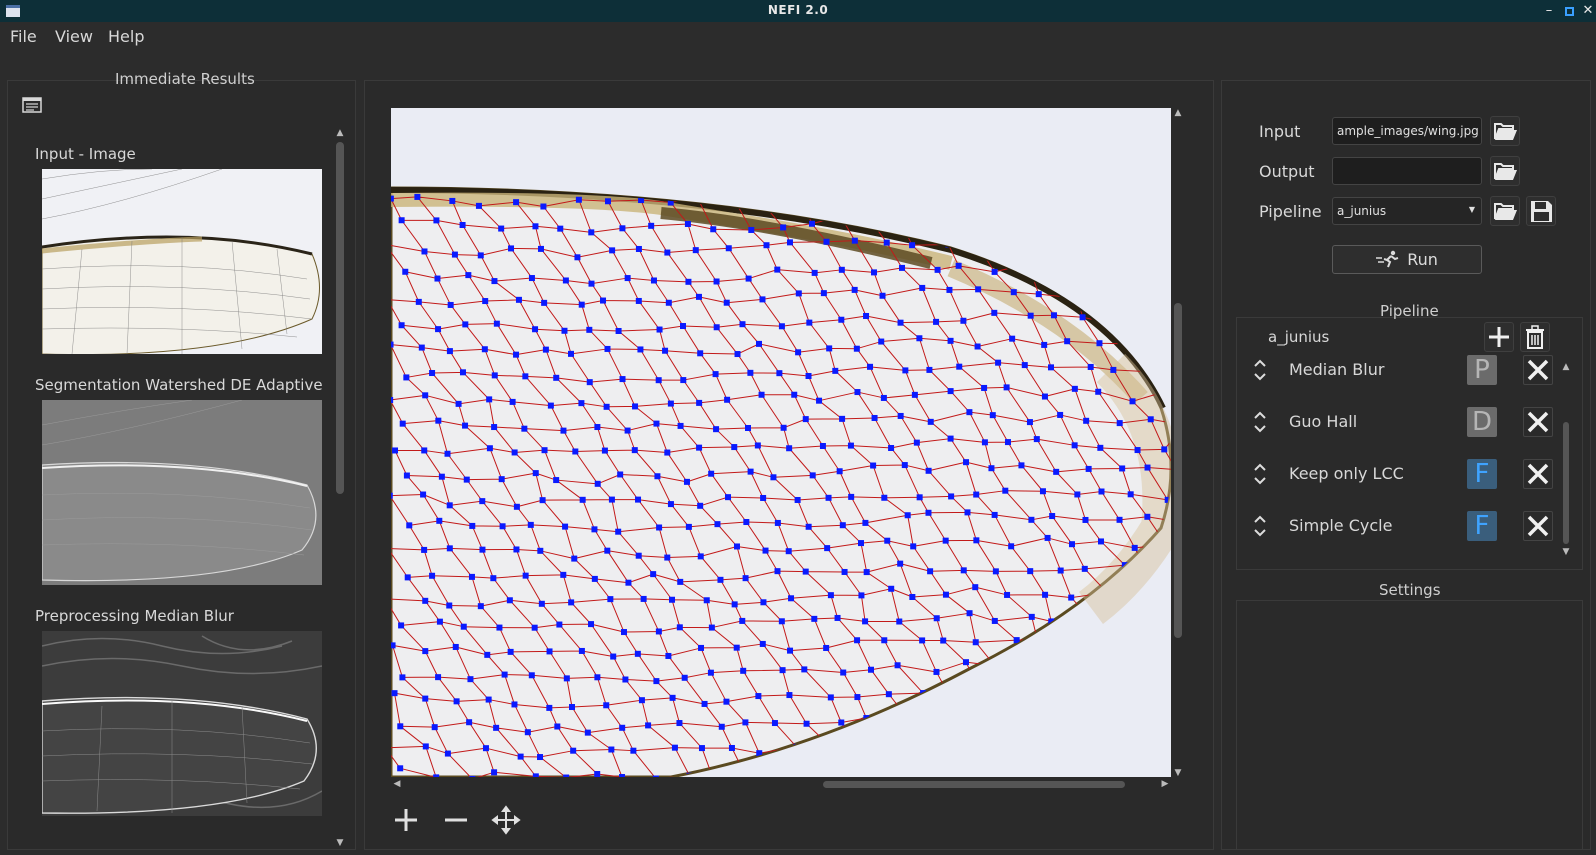 Image resolution: width=1596 pixels, height=855 pixels. Describe the element at coordinates (1407, 259) in the screenshot. I see `run-button: Run` at that location.